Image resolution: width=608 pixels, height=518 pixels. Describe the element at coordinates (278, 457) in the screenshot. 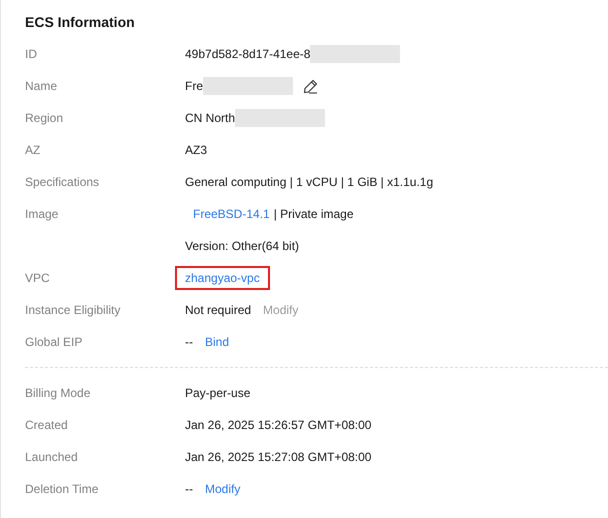

I see `field-value: Jan 26, 2025 15:27:08 GMT+08:00` at that location.